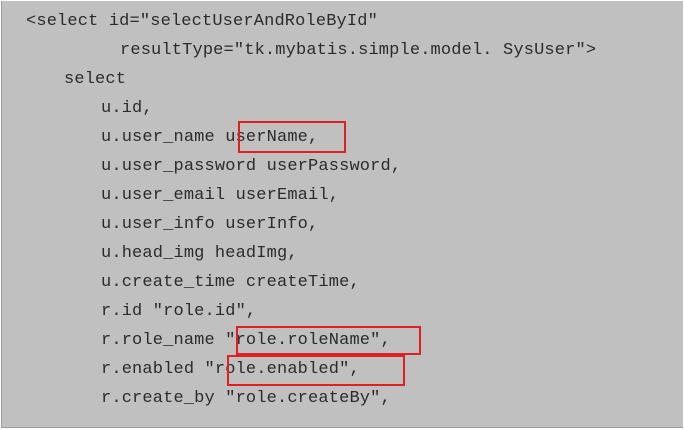  I want to click on code-line: <select id="selectUserAndRoleById", so click(202, 21).